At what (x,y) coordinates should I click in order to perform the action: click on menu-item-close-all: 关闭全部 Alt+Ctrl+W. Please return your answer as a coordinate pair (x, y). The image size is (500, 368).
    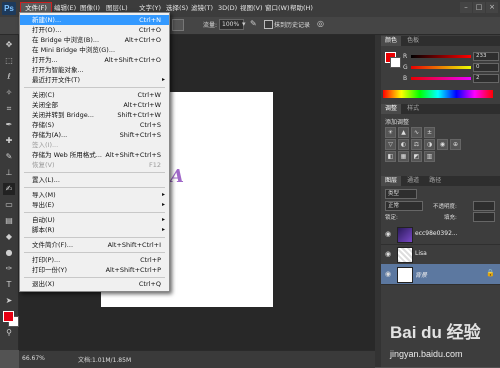
    Looking at the image, I should click on (94, 105).